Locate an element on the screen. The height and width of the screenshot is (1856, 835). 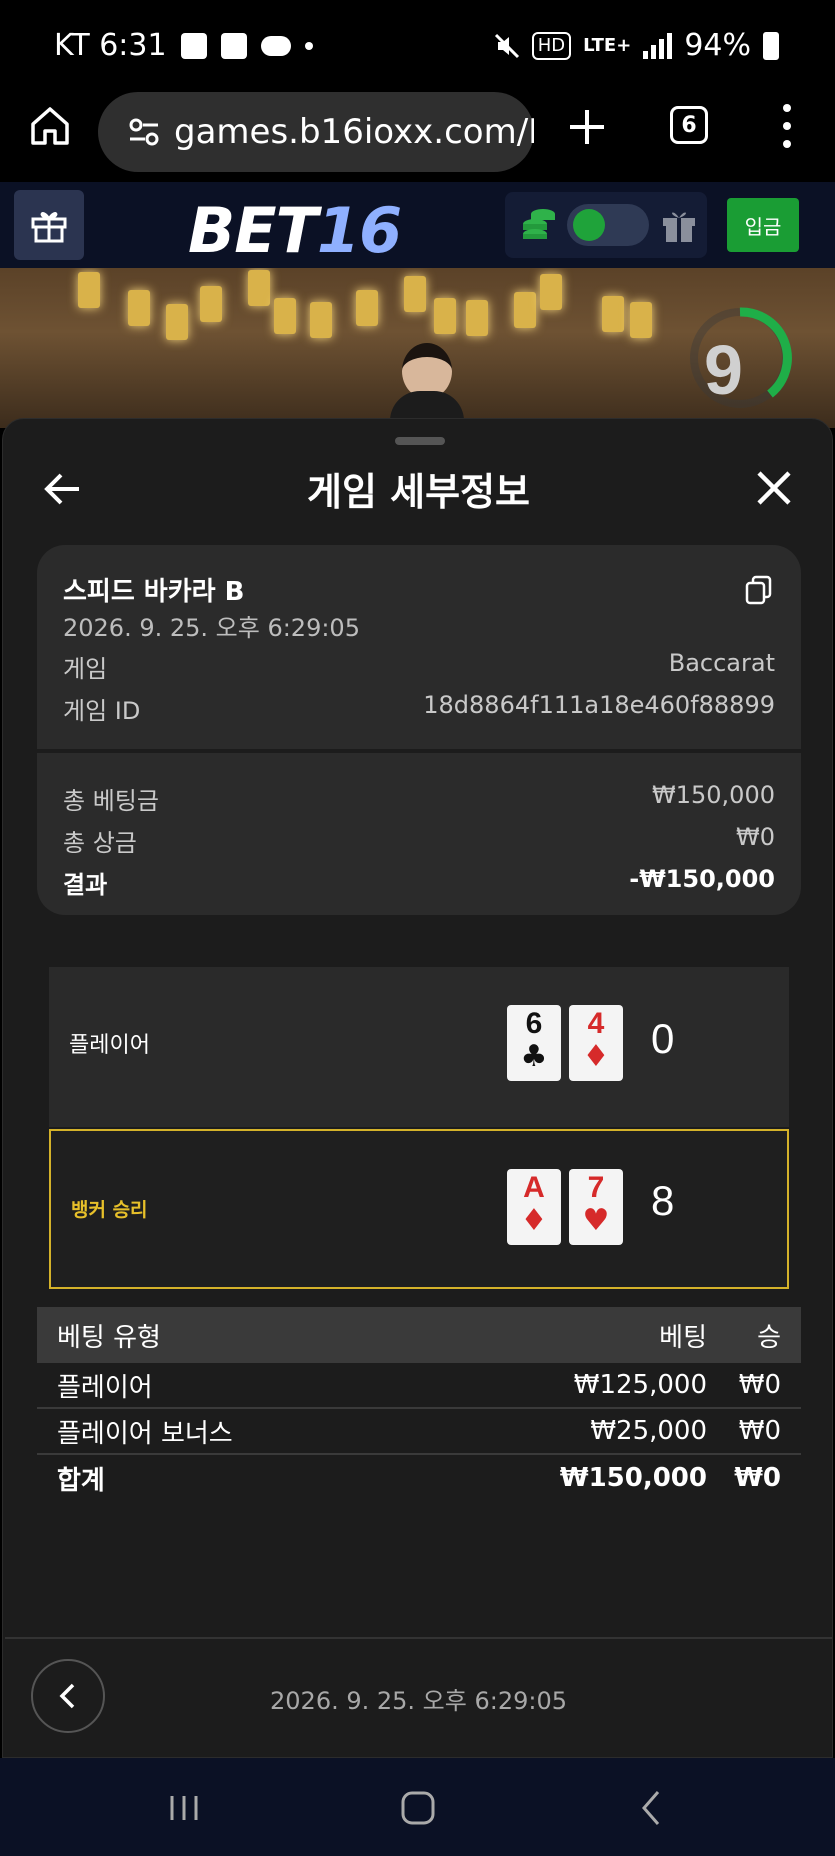
header-bet: 베팅 is located at coordinates (683, 1337).